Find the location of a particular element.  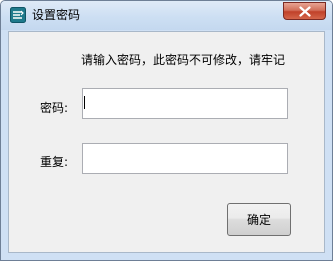

confirm-password-label: 重复: is located at coordinates (54, 162).